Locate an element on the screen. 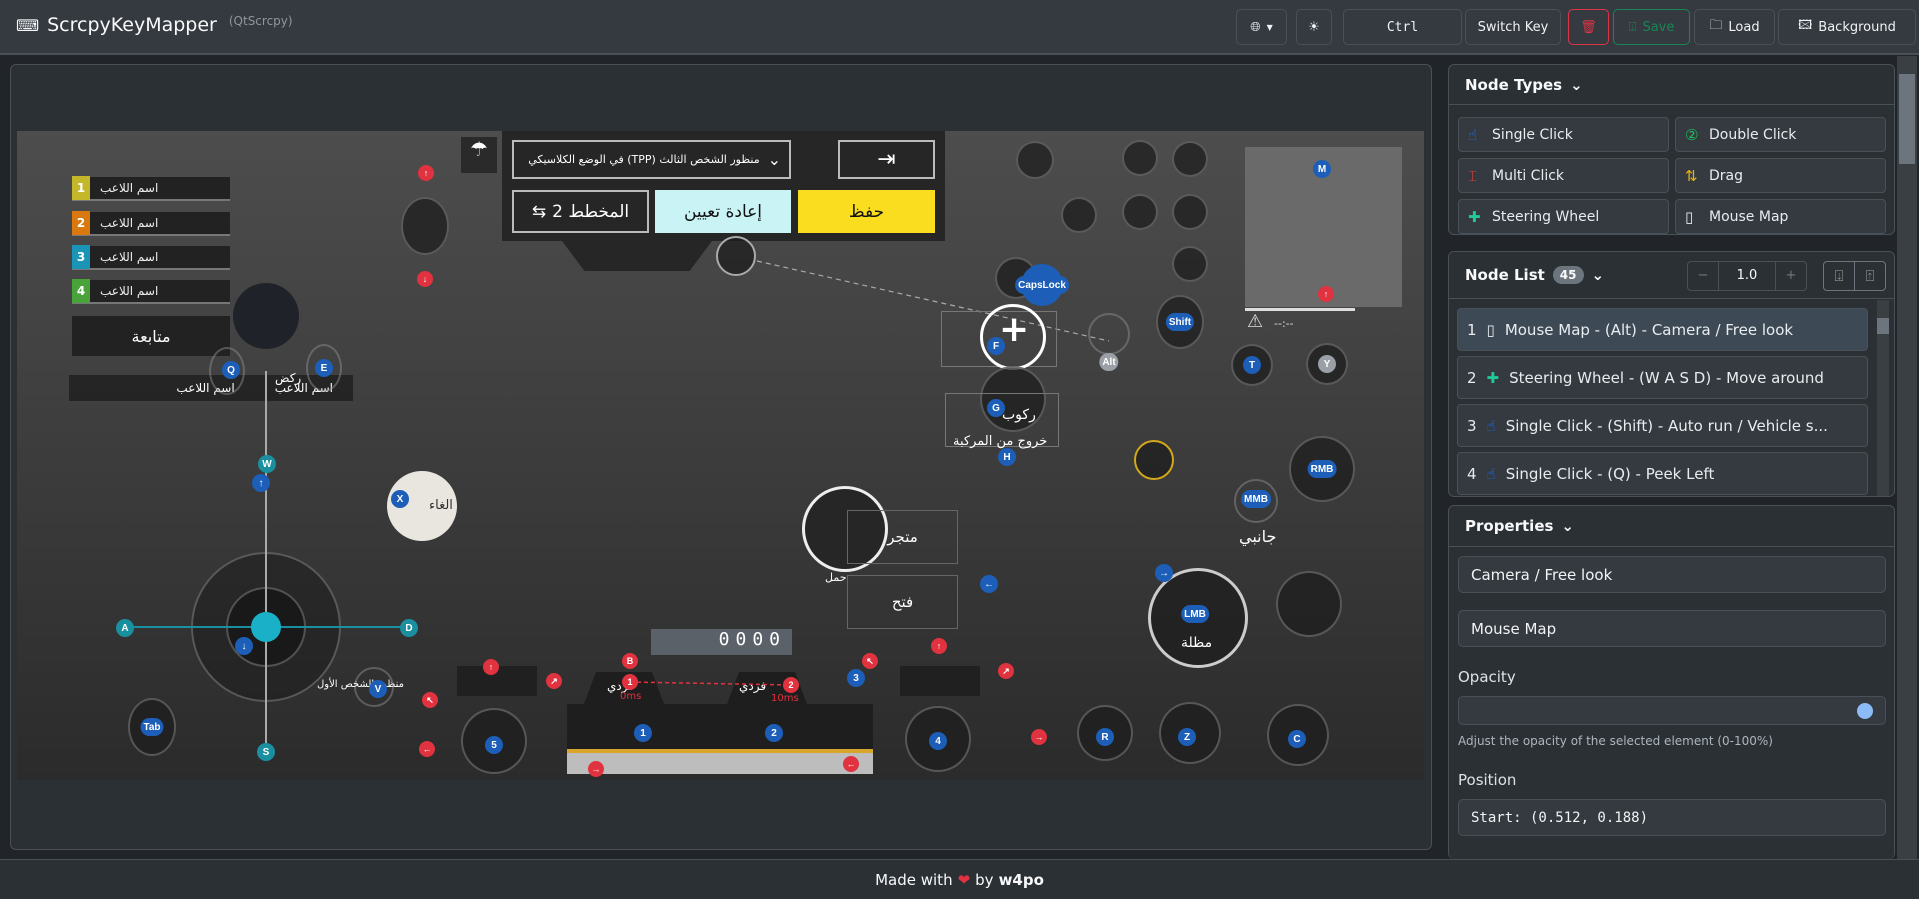  key-badge-rmb: RMB is located at coordinates (1322, 469).